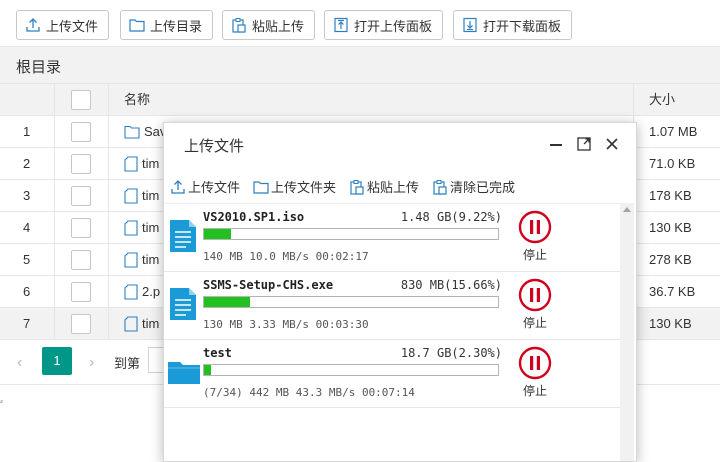  I want to click on main-toolbar: 上传文件 上传目录 粘贴上传 打开上传面板 打开下载面板, so click(360, 23).